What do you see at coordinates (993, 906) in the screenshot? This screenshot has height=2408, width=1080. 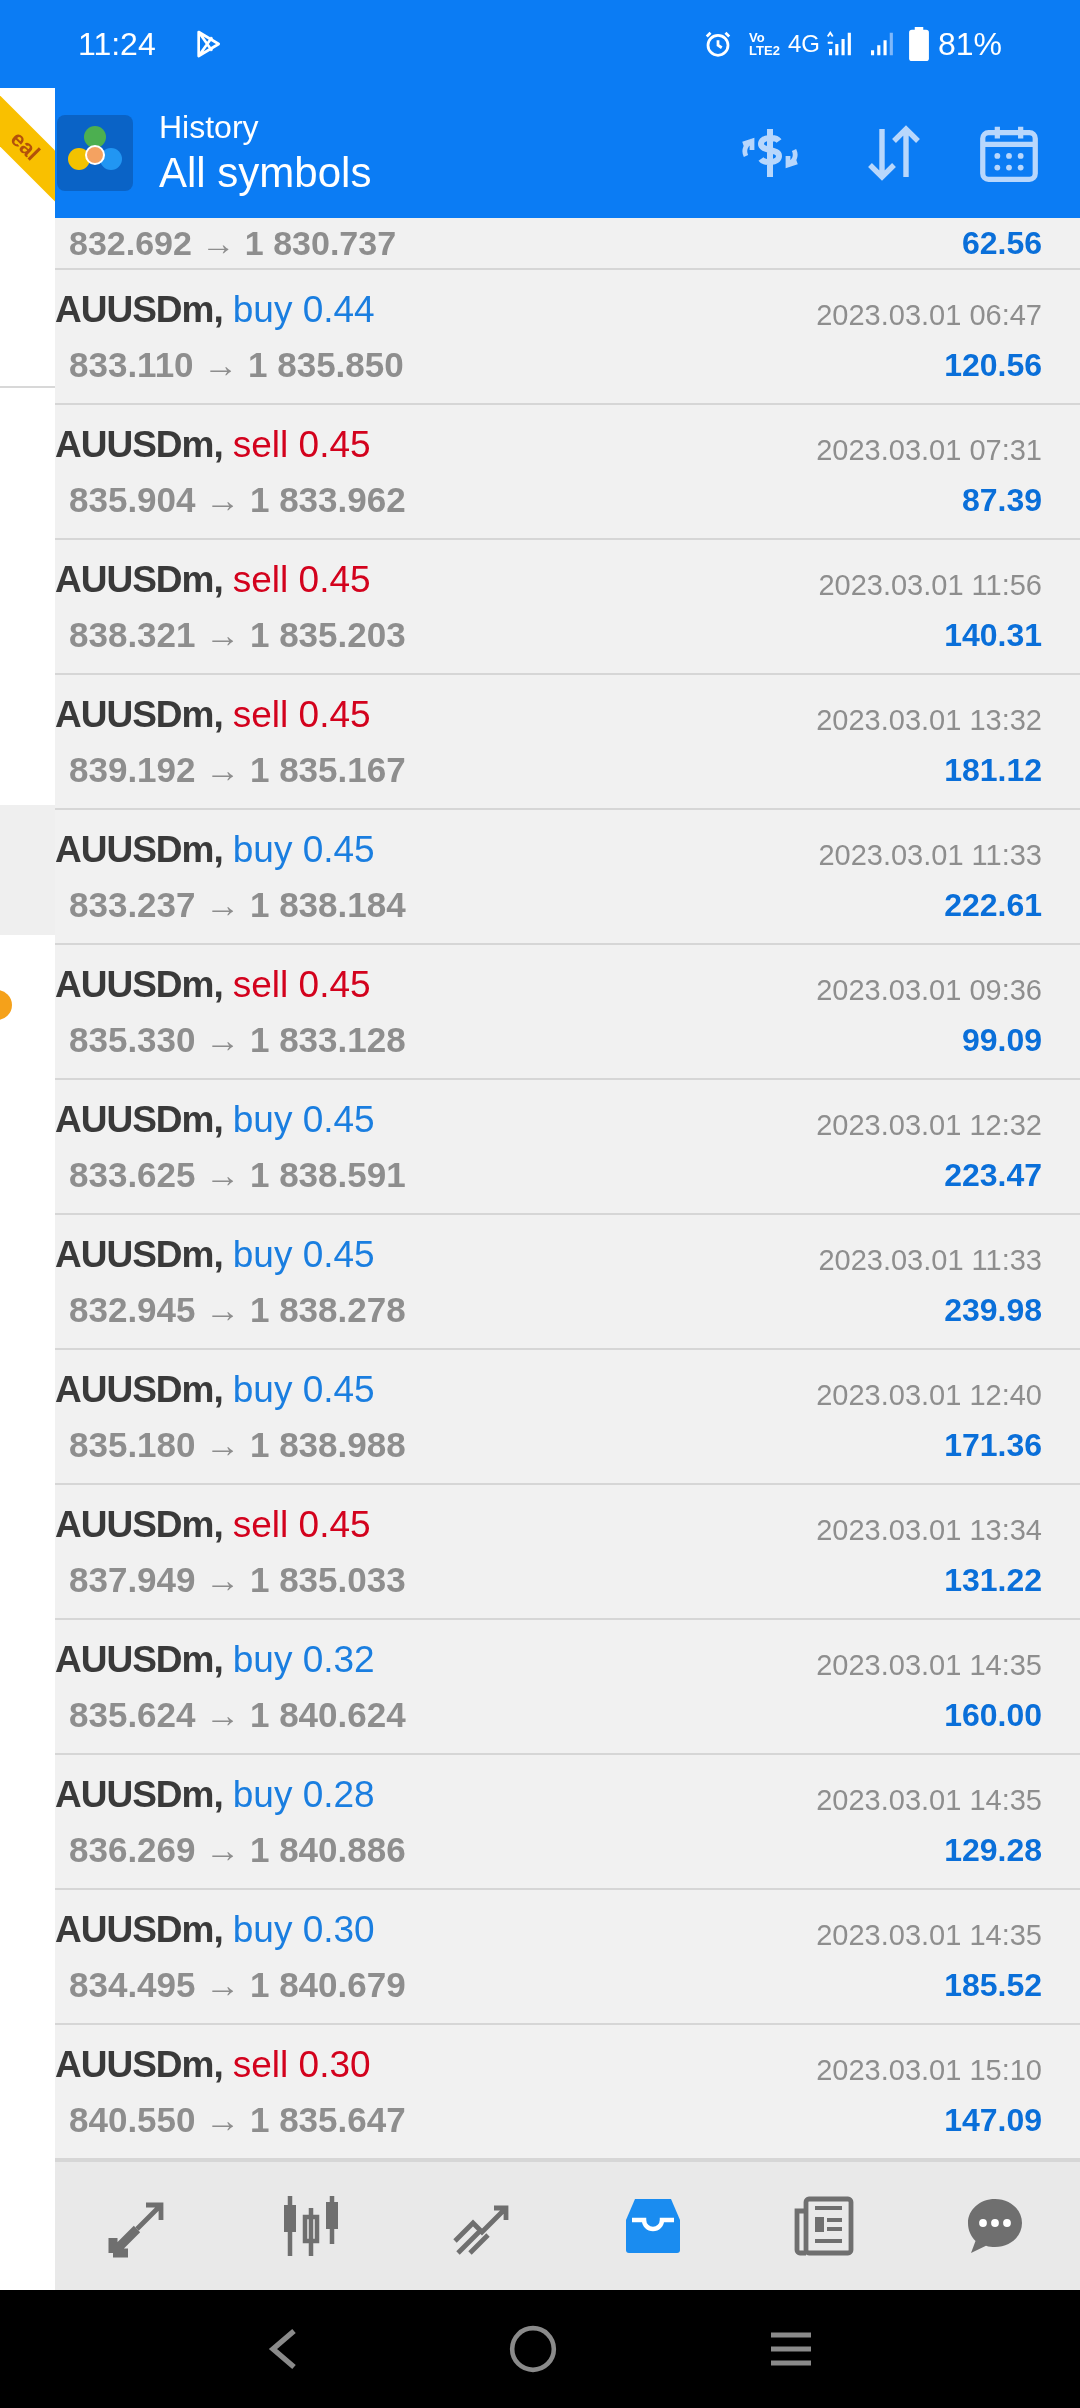 I see `profit-value: 222.61` at bounding box center [993, 906].